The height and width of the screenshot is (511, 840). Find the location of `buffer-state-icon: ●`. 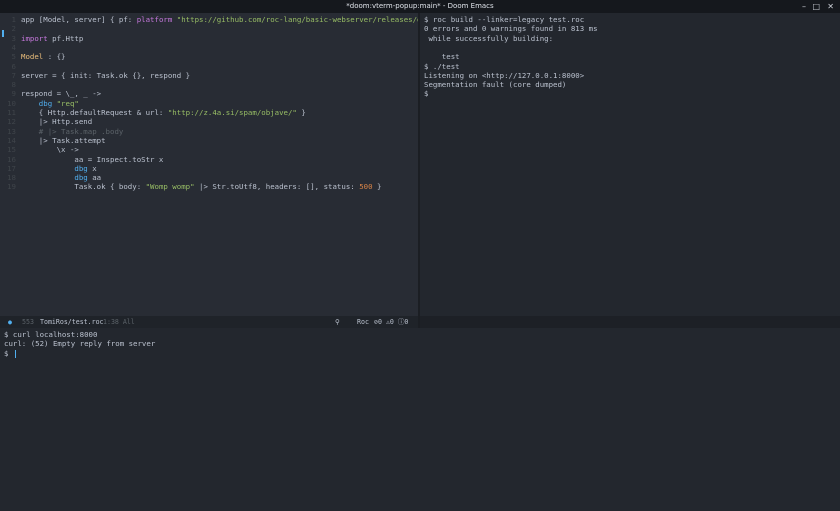

buffer-state-icon: ● is located at coordinates (10, 322).